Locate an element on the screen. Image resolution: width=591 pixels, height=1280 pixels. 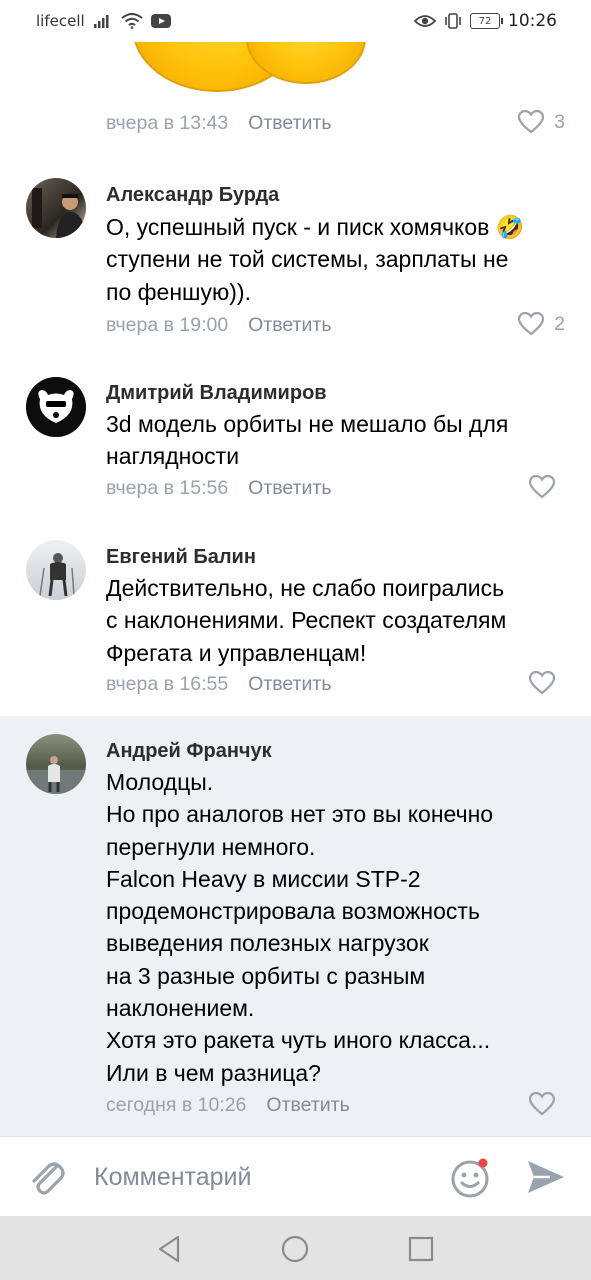
system-navigation-bar is located at coordinates (295, 1248).